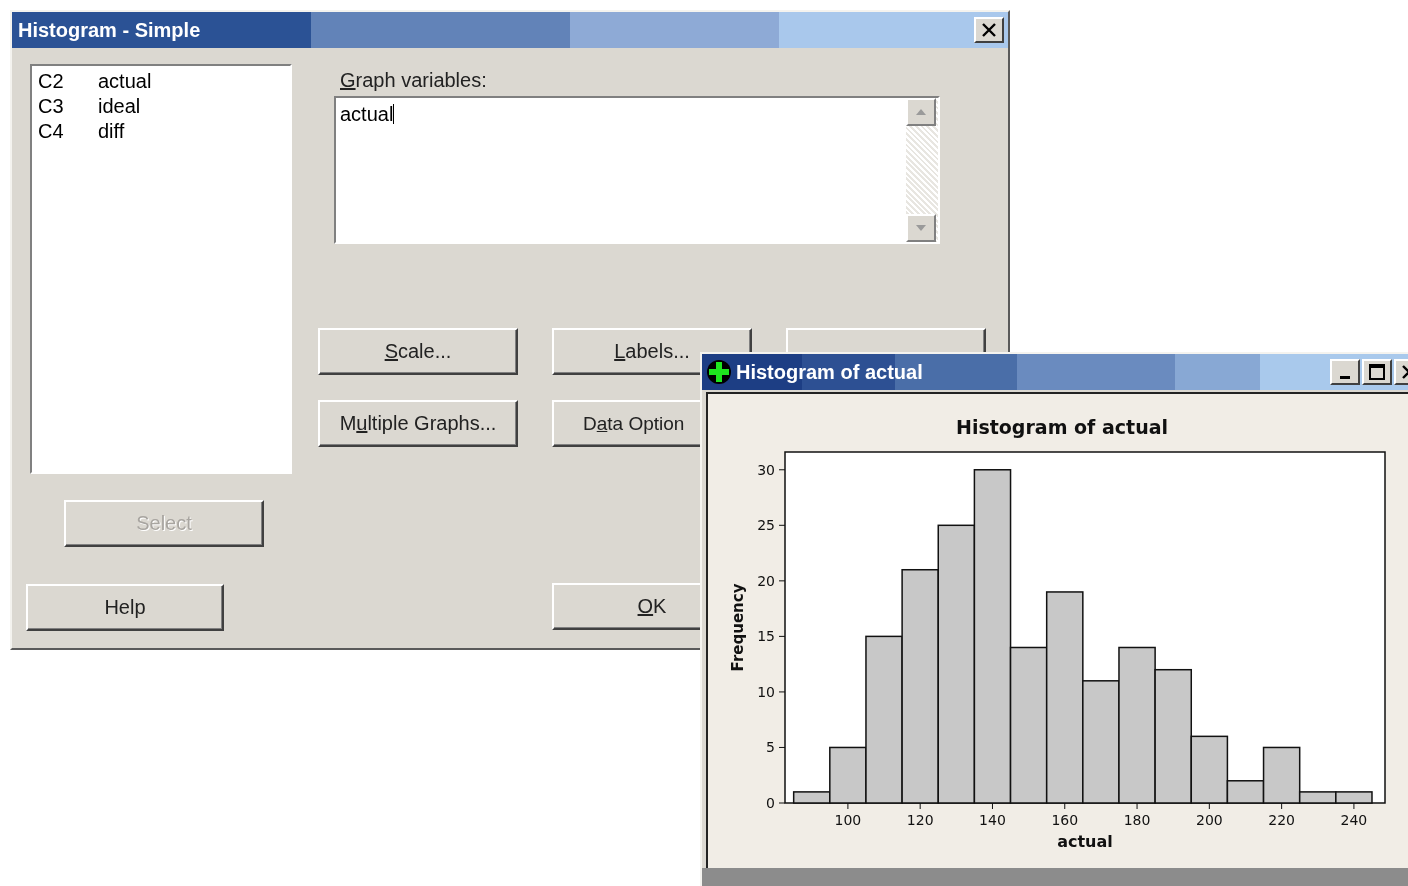 This screenshot has width=1408, height=886. What do you see at coordinates (1209, 820) in the screenshot?
I see `x-tick-label: 200` at bounding box center [1209, 820].